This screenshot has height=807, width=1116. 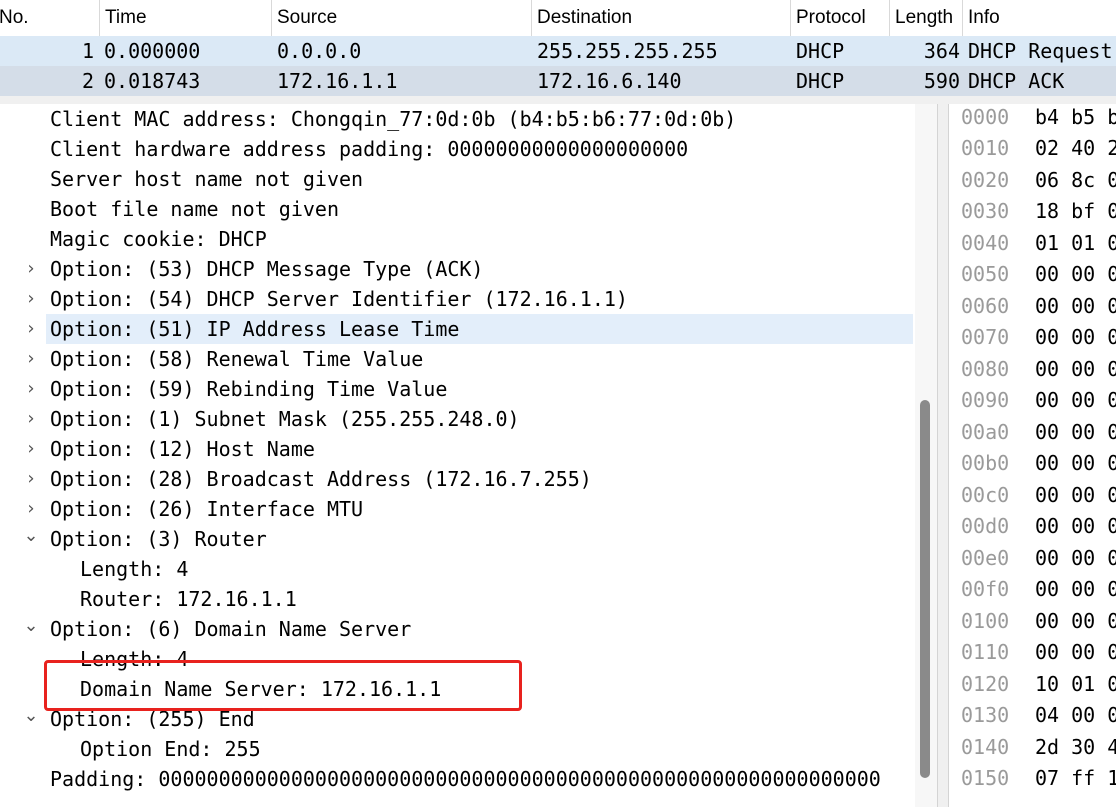 I want to click on hex-row: 00e0 00 00 0, so click(x=1032, y=558).